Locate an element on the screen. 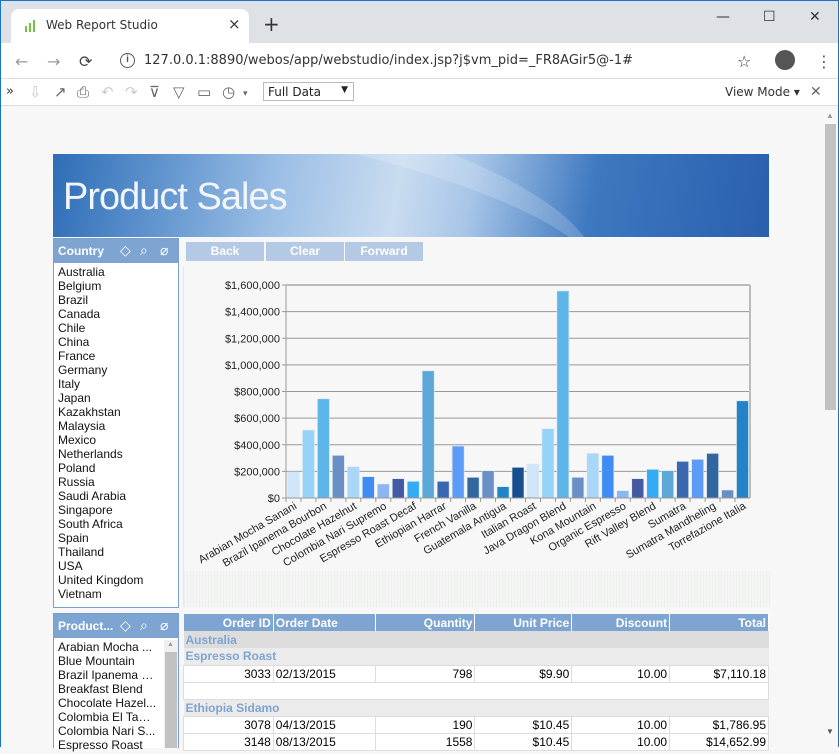 The height and width of the screenshot is (754, 839). column-header: Order ID is located at coordinates (228, 622).